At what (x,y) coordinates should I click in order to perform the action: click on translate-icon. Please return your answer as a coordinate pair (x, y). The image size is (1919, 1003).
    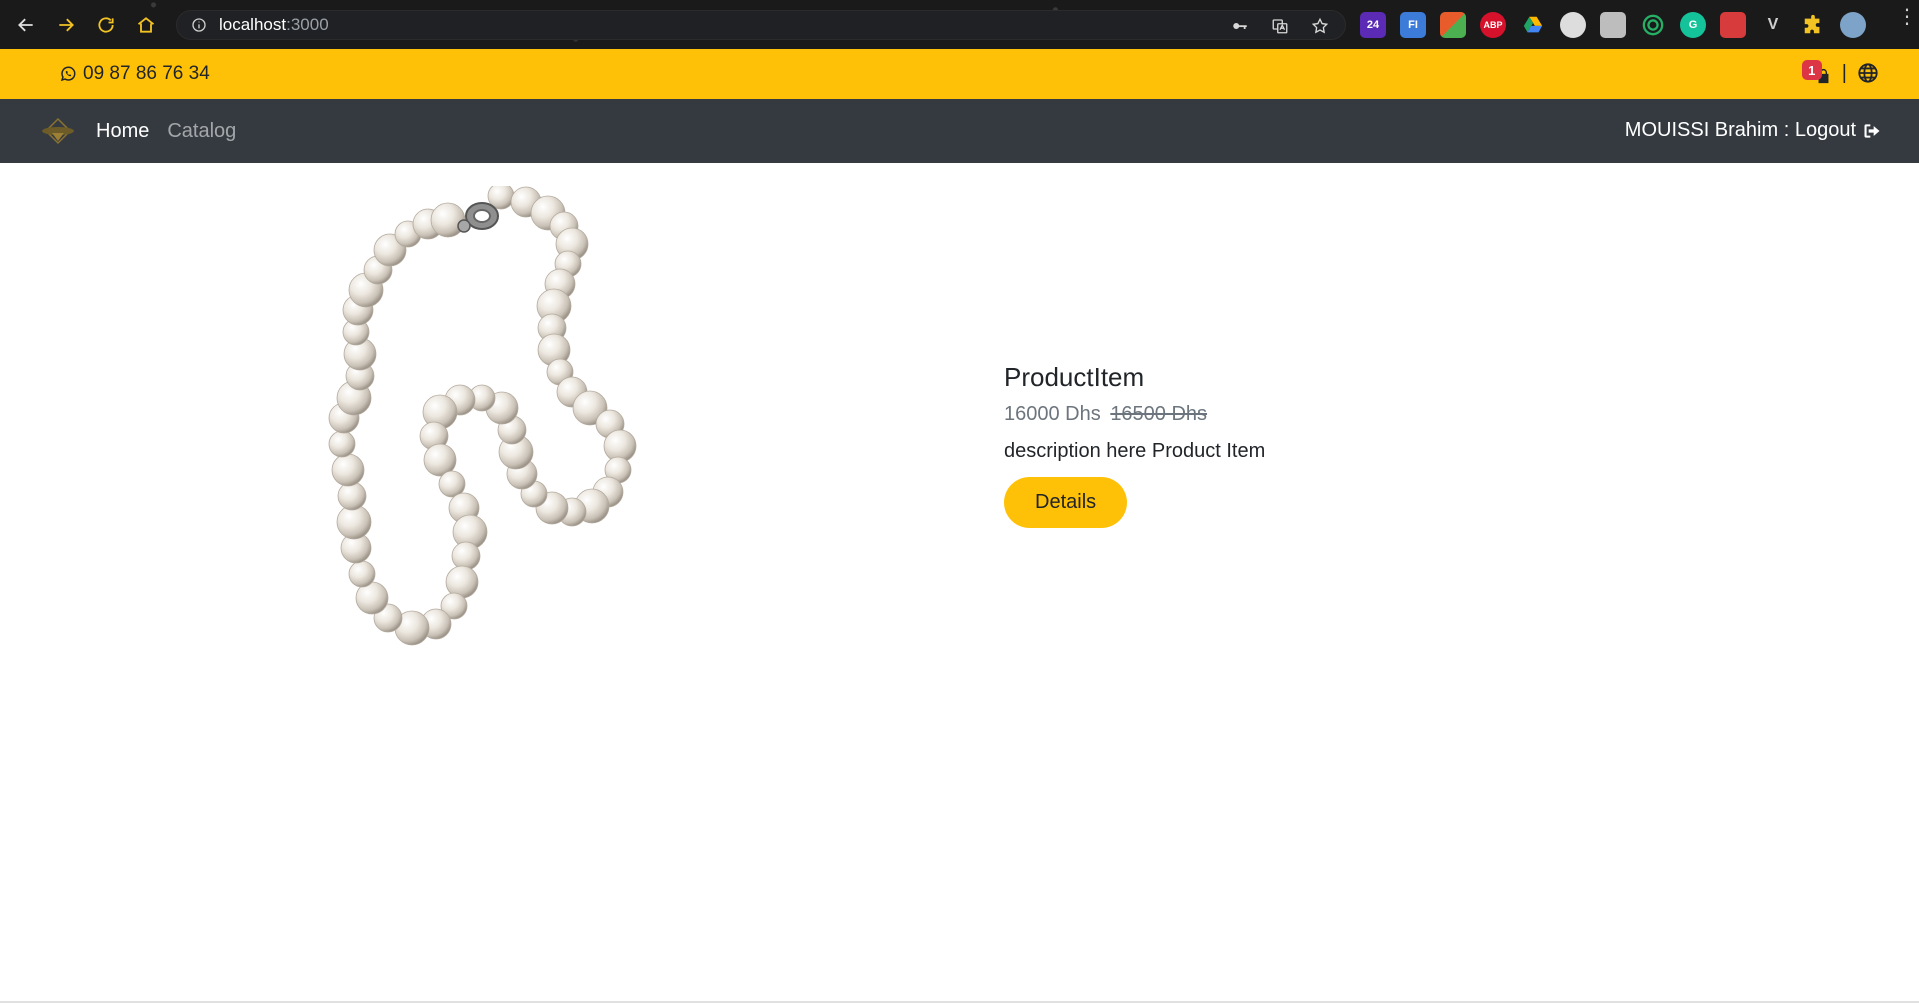
    Looking at the image, I should click on (1280, 26).